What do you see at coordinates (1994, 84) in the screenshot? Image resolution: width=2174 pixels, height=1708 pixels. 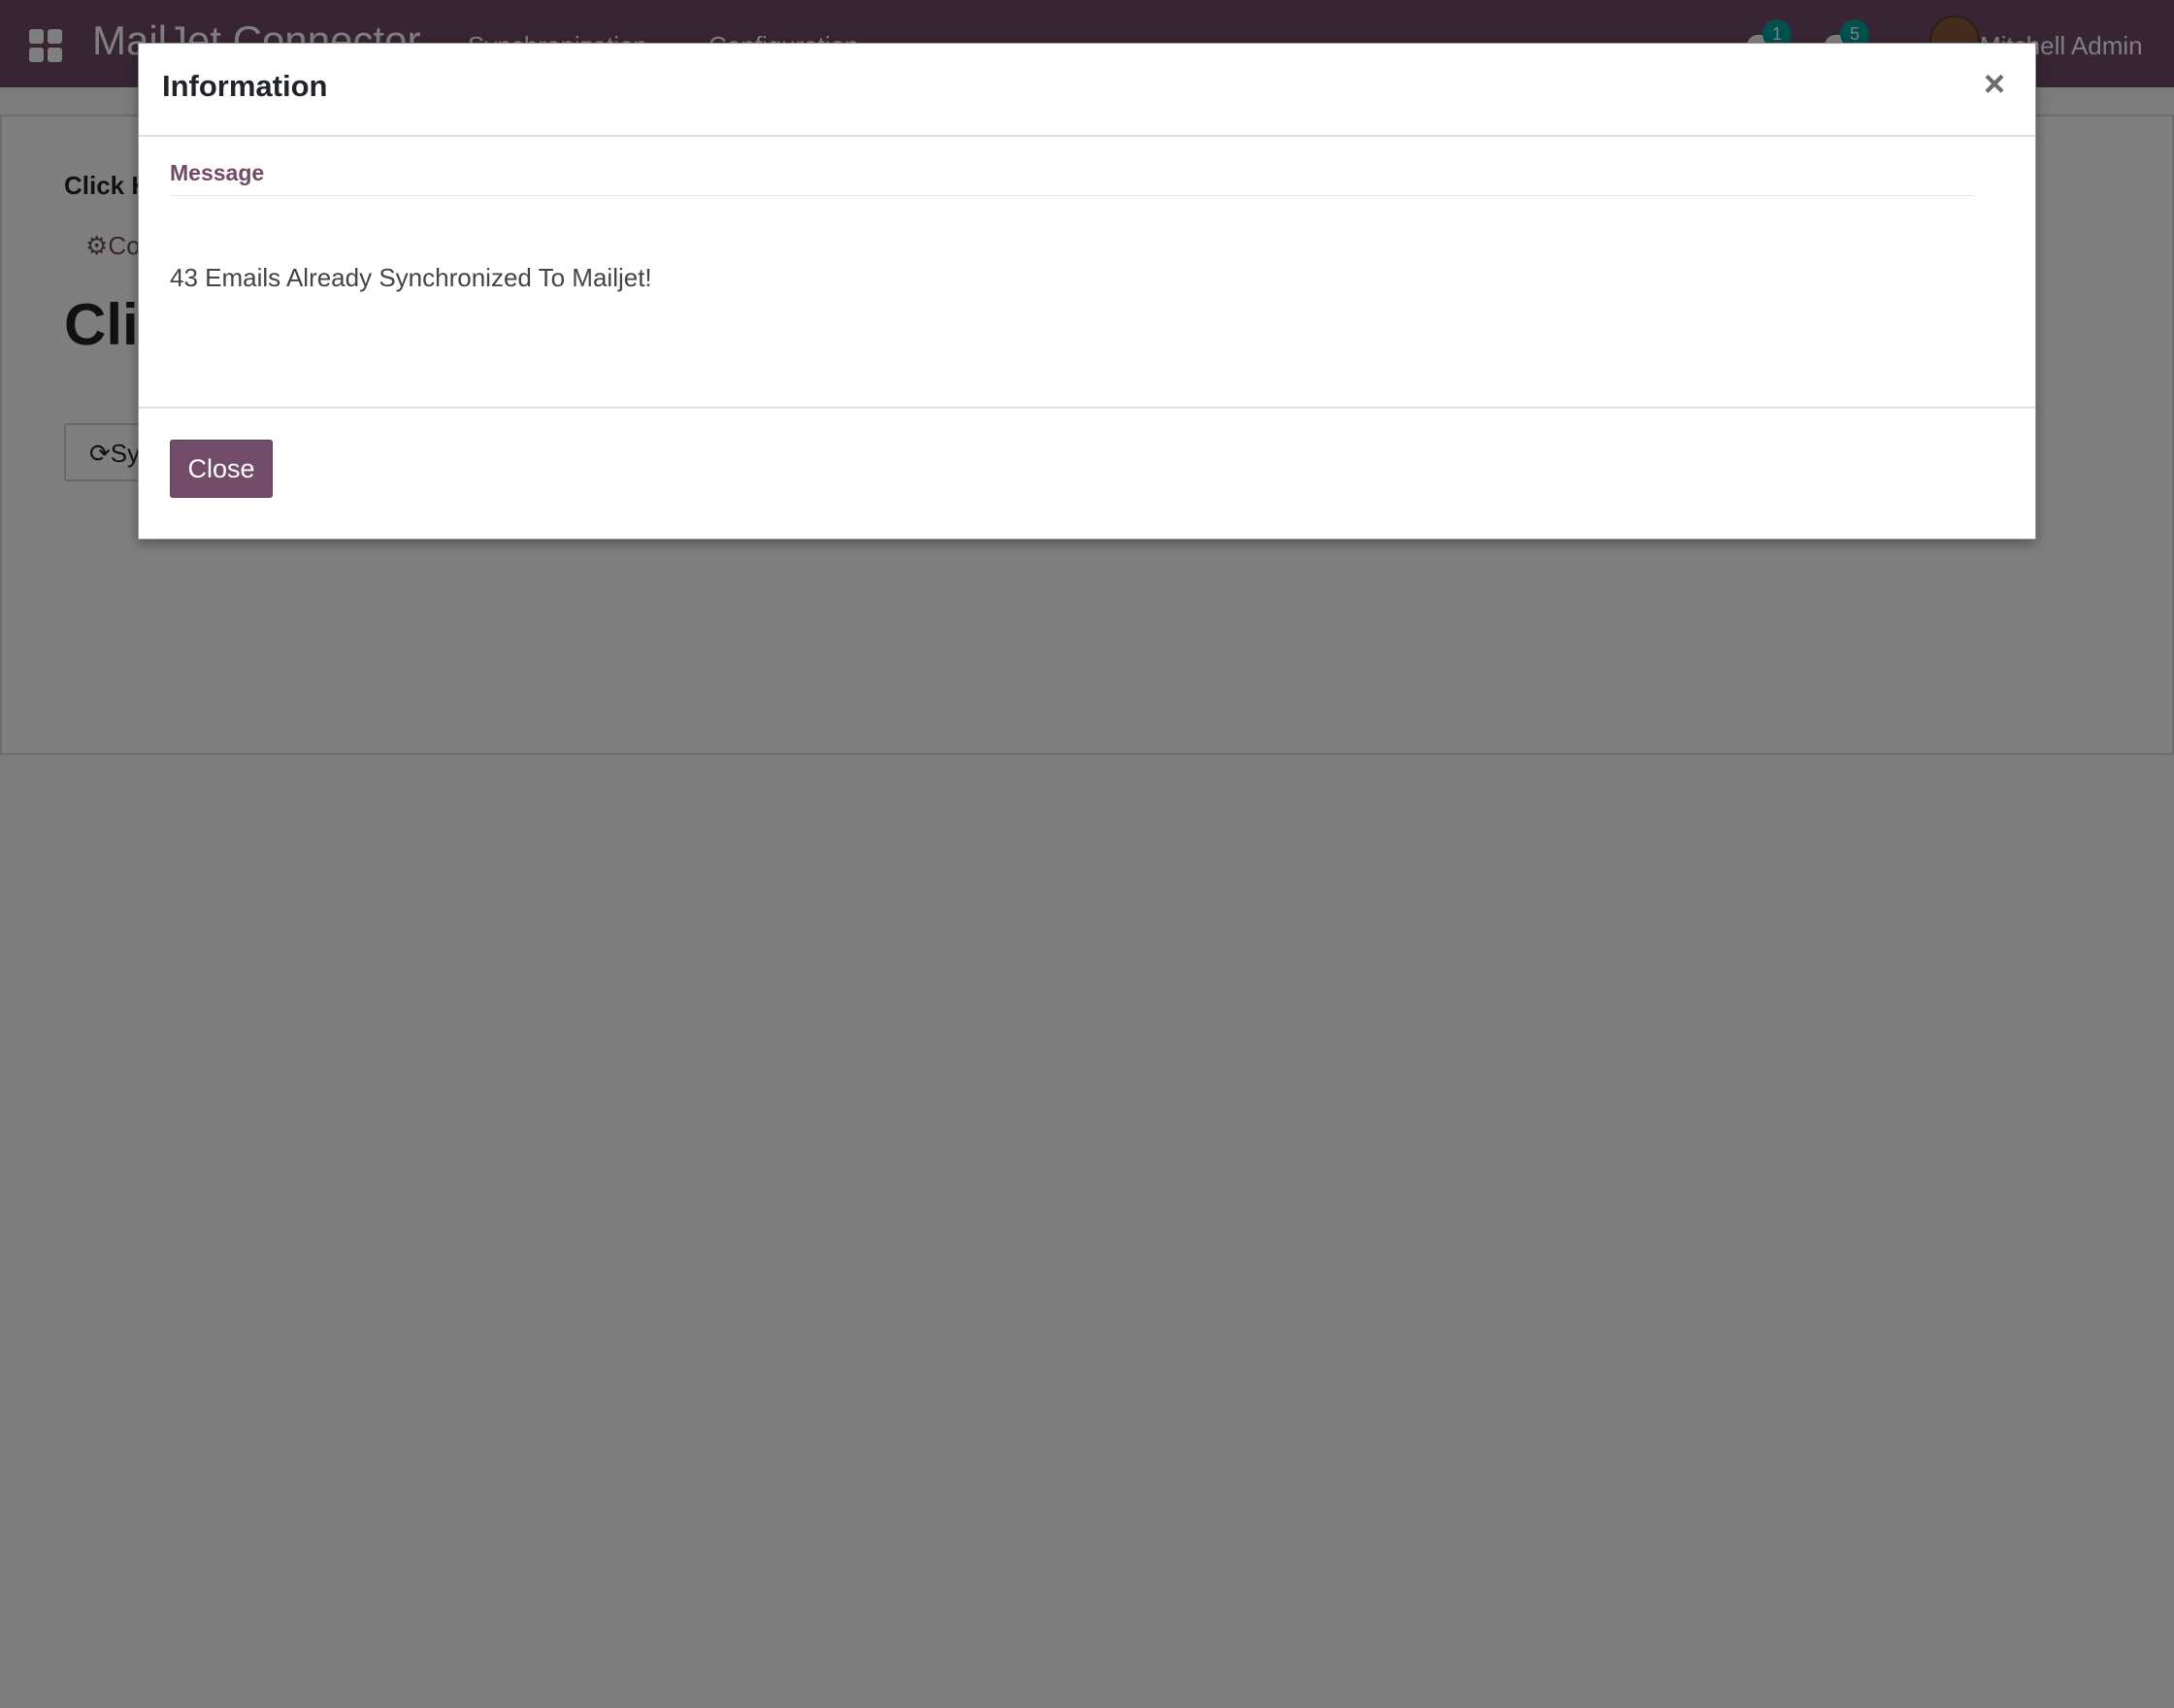 I see `close-icon: ×` at bounding box center [1994, 84].